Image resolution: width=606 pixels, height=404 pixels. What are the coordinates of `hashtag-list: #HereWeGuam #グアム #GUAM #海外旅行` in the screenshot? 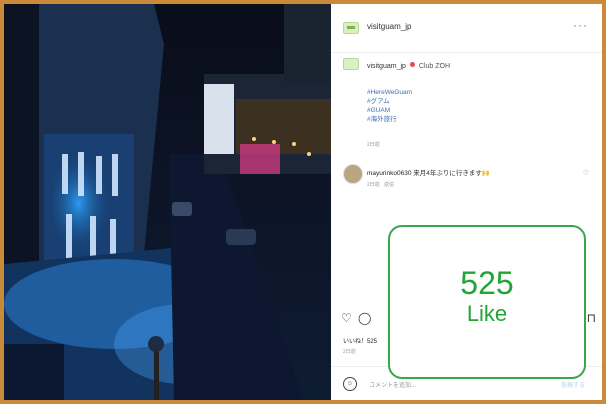 It's located at (389, 106).